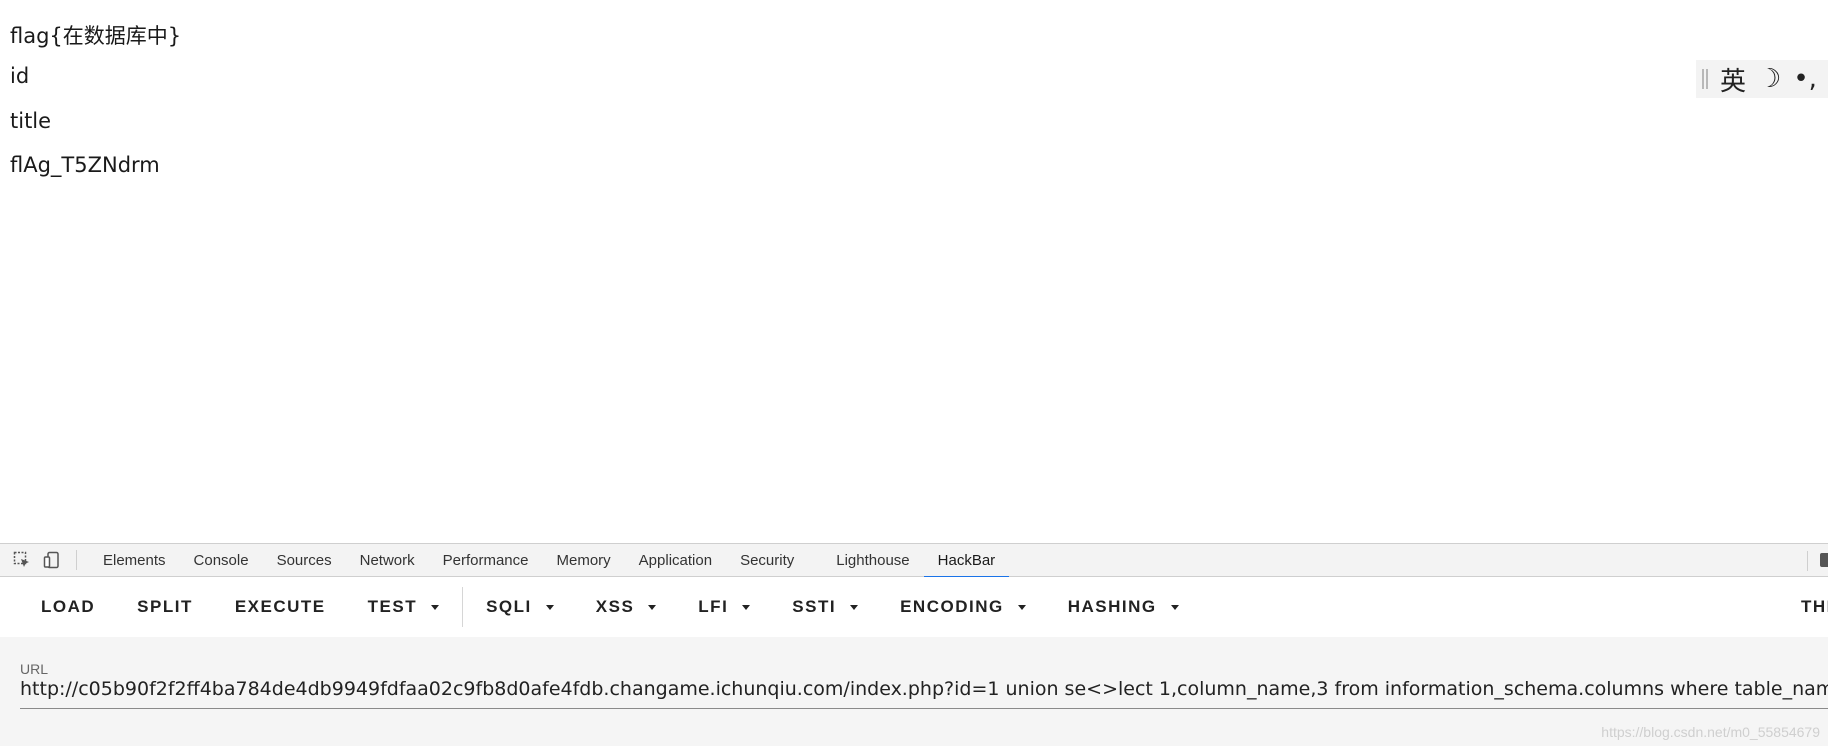 The width and height of the screenshot is (1828, 746). Describe the element at coordinates (463, 607) in the screenshot. I see `toolbar-divider` at that location.